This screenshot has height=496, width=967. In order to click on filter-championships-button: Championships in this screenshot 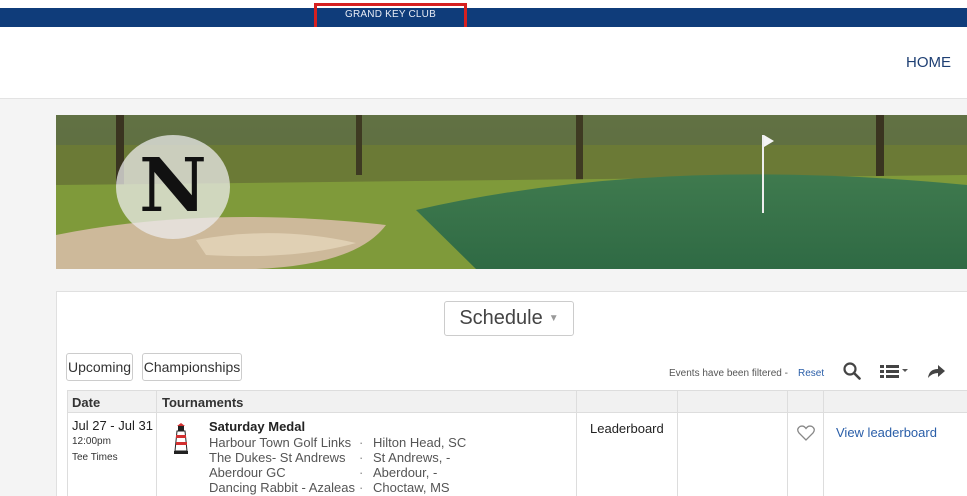, I will do `click(192, 367)`.